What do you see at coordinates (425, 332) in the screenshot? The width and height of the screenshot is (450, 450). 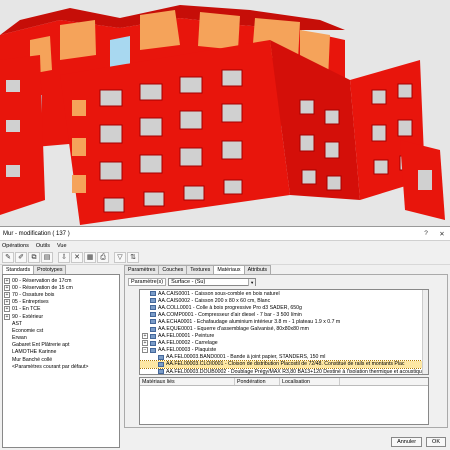 I see `materials-scrollbar` at bounding box center [425, 332].